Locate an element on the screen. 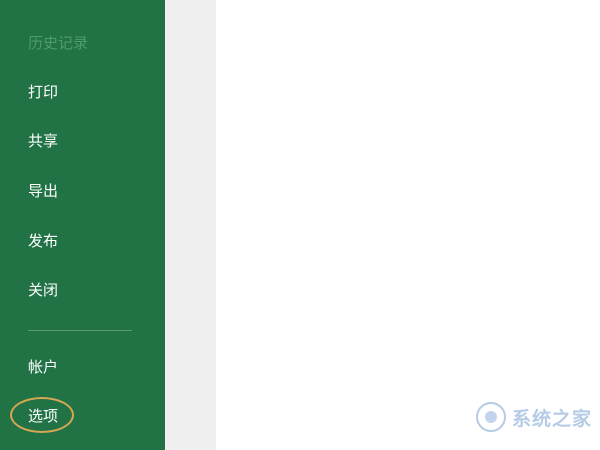  sidebar-item-options: 选项 is located at coordinates (43, 416).